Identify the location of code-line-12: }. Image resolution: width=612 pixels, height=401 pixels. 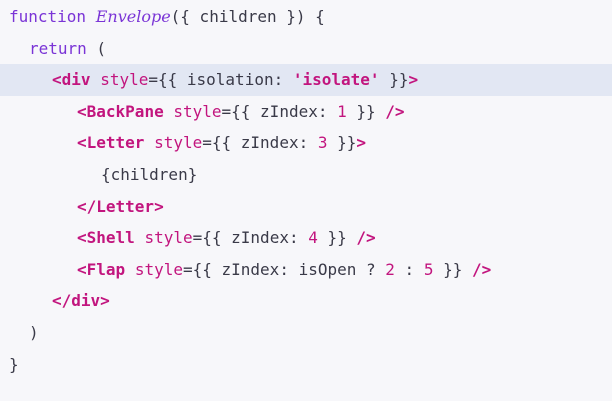
(306, 365).